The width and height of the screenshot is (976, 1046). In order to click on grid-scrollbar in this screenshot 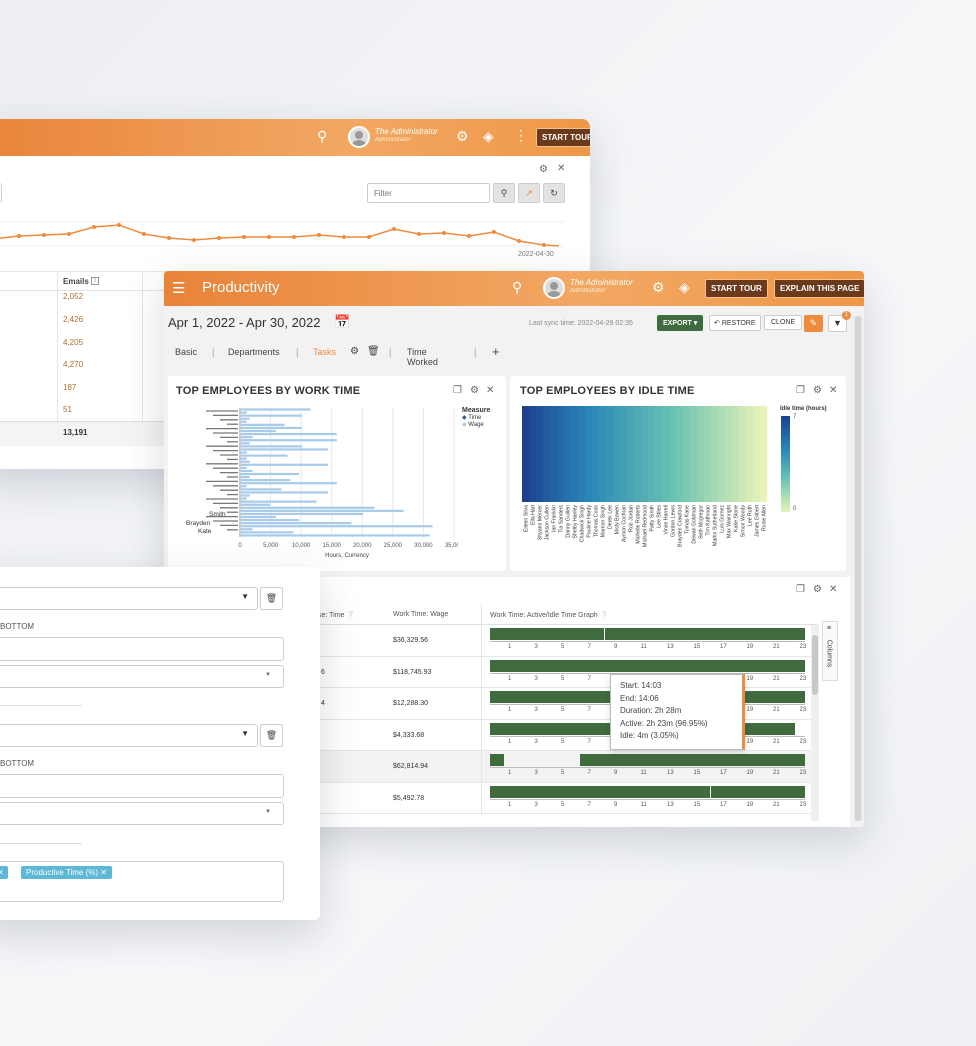, I will do `click(815, 723)`.